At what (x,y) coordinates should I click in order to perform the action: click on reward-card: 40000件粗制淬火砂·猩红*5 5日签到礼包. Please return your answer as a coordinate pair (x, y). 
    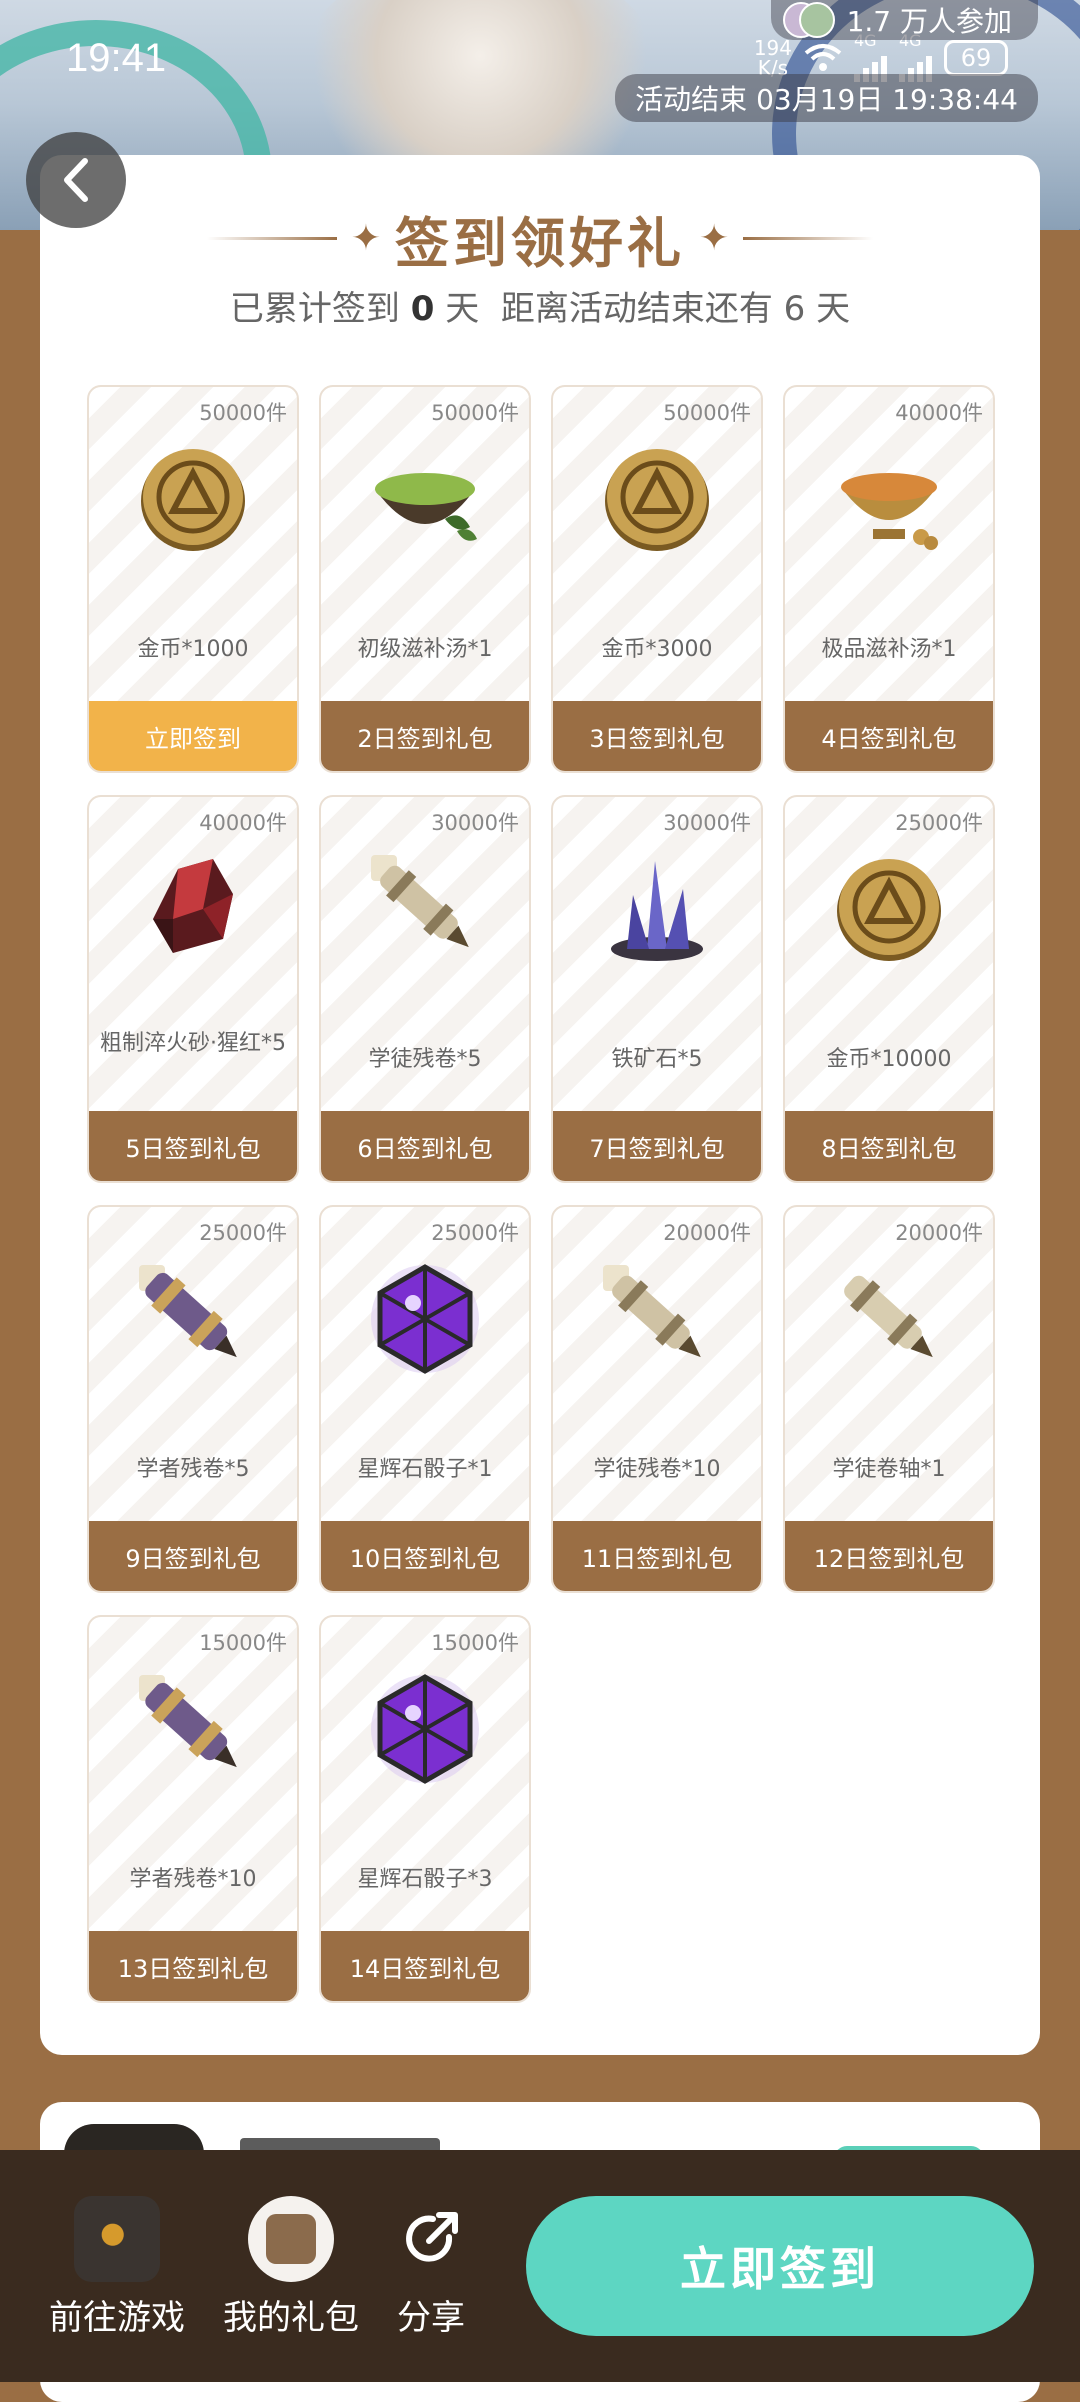
    Looking at the image, I should click on (193, 989).